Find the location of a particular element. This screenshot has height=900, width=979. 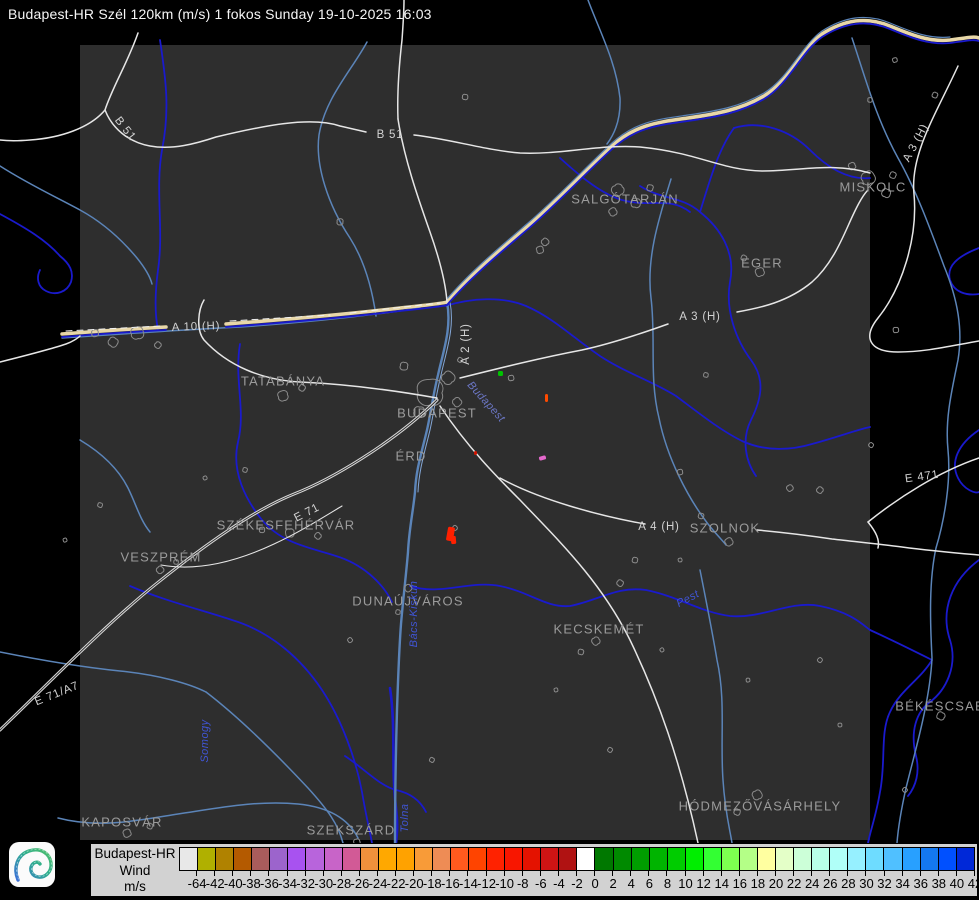

legend-value: 38 is located at coordinates (939, 883).